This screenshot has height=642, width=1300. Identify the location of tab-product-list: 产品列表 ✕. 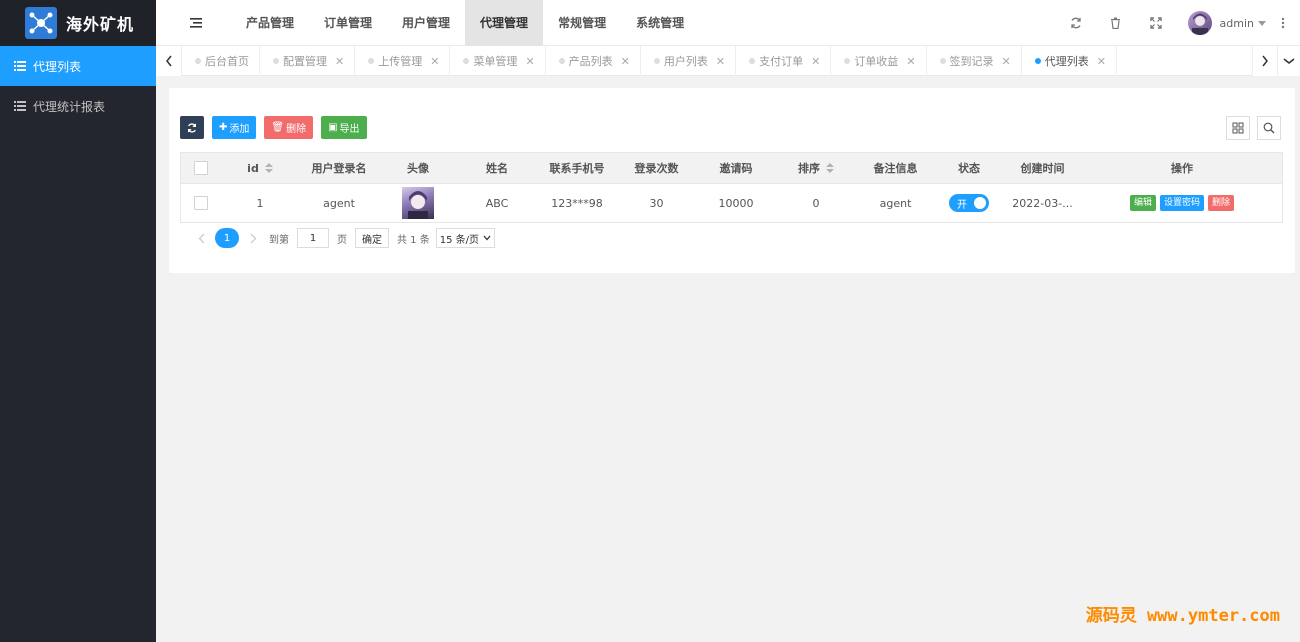
(593, 61).